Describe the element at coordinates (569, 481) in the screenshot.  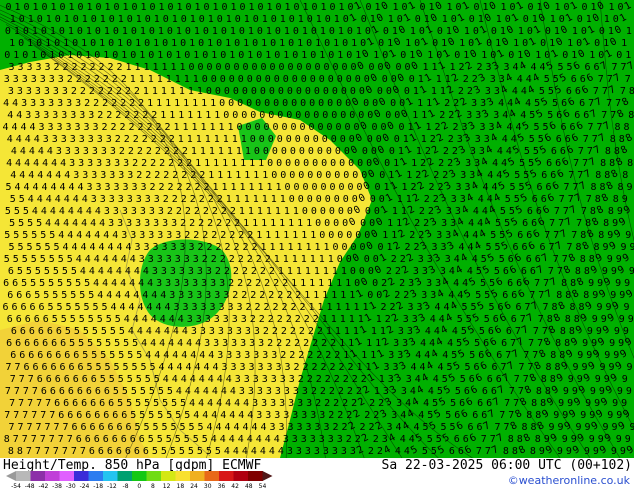
I see `credit-link: ©weatheronline.co.uk` at that location.